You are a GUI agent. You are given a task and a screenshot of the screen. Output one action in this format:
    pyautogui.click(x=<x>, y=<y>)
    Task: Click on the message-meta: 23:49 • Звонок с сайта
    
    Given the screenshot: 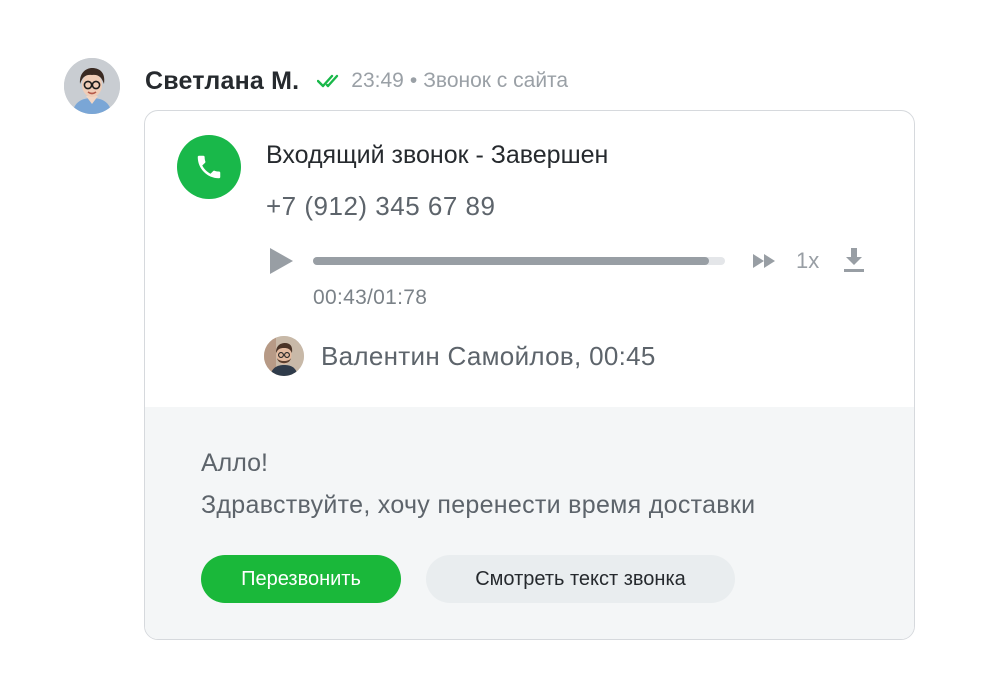 What is the action you would take?
    pyautogui.click(x=459, y=81)
    